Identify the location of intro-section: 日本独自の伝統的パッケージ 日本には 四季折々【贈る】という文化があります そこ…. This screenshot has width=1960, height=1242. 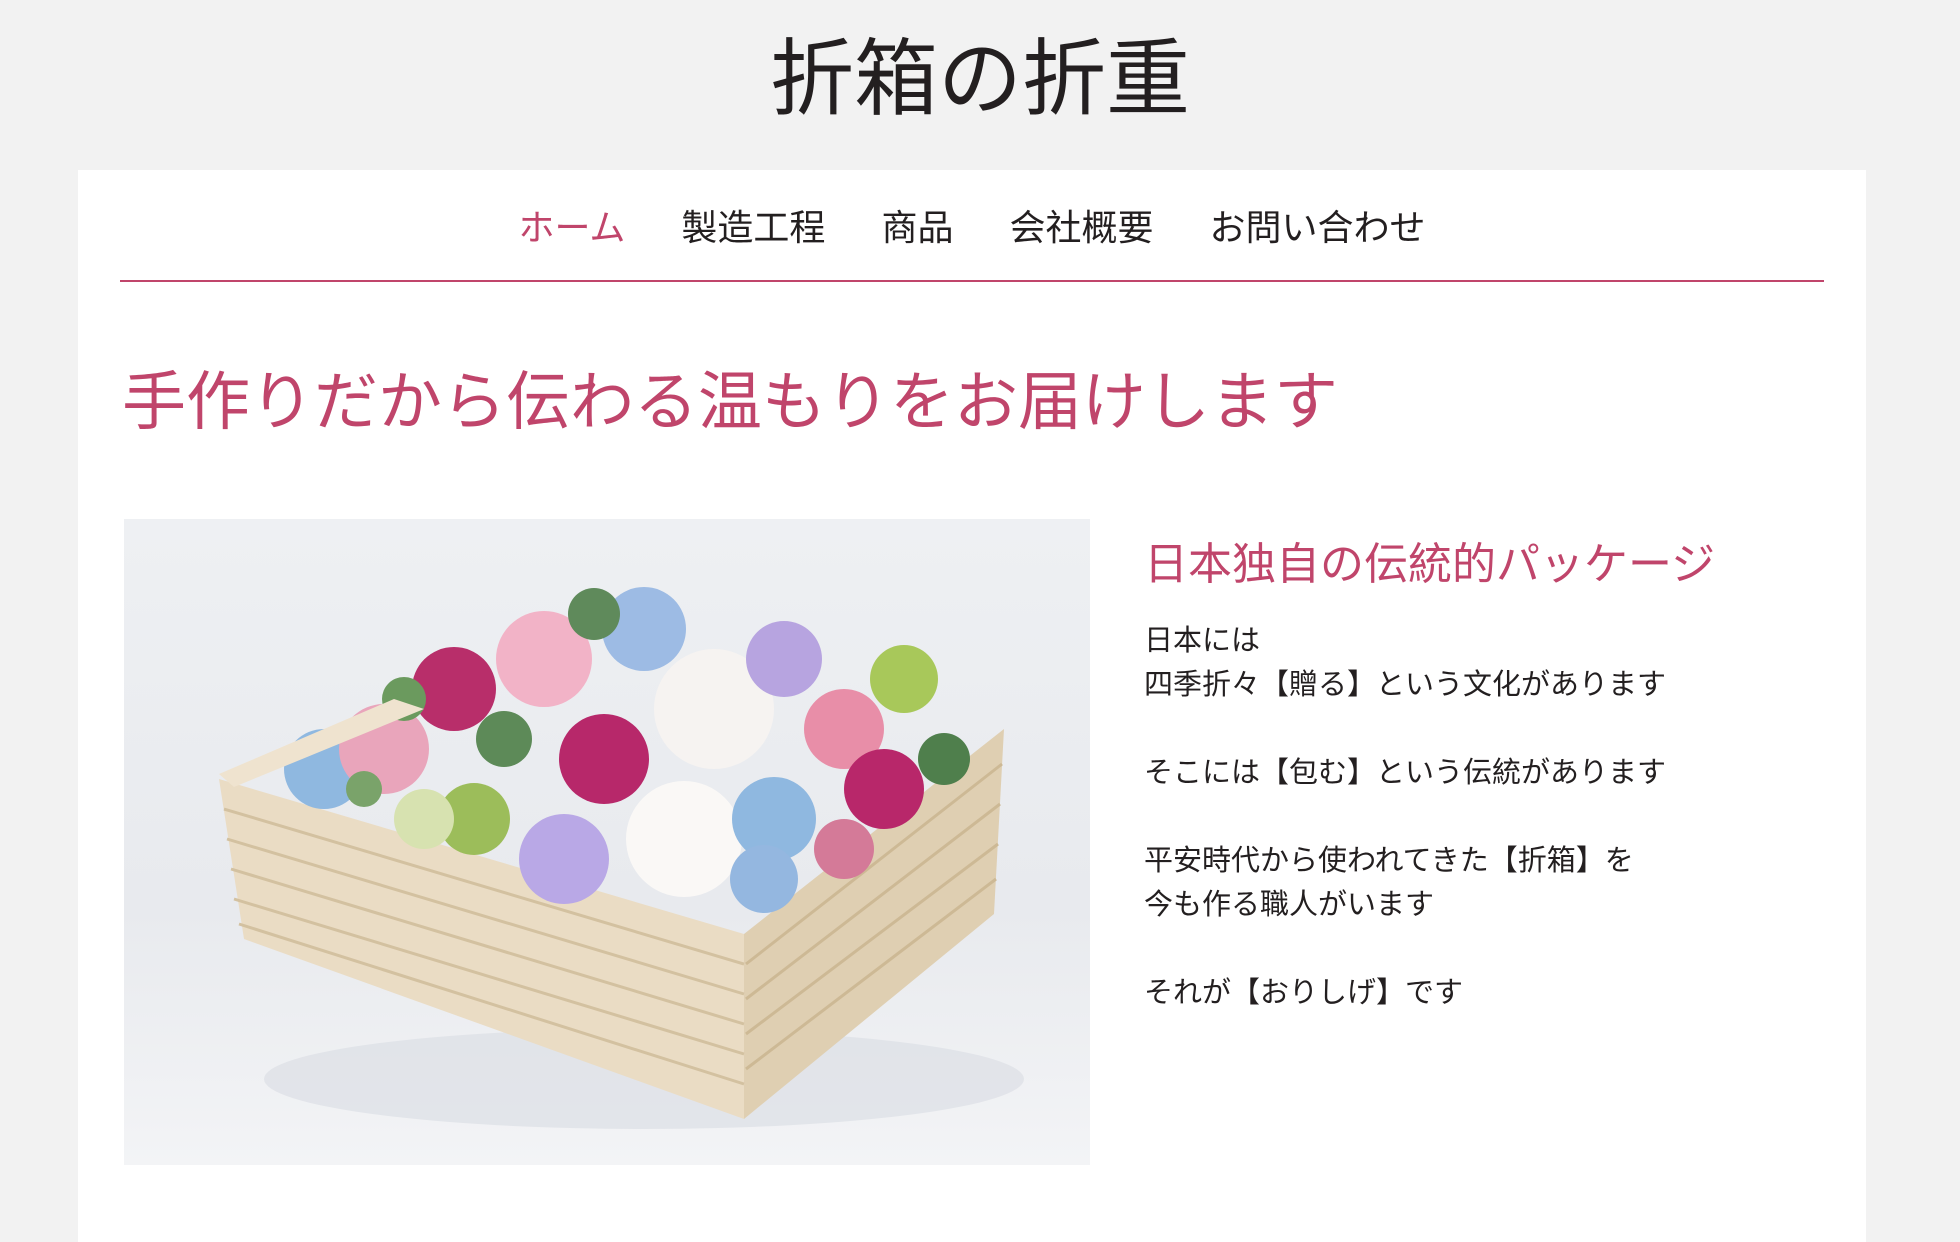
(1484, 771).